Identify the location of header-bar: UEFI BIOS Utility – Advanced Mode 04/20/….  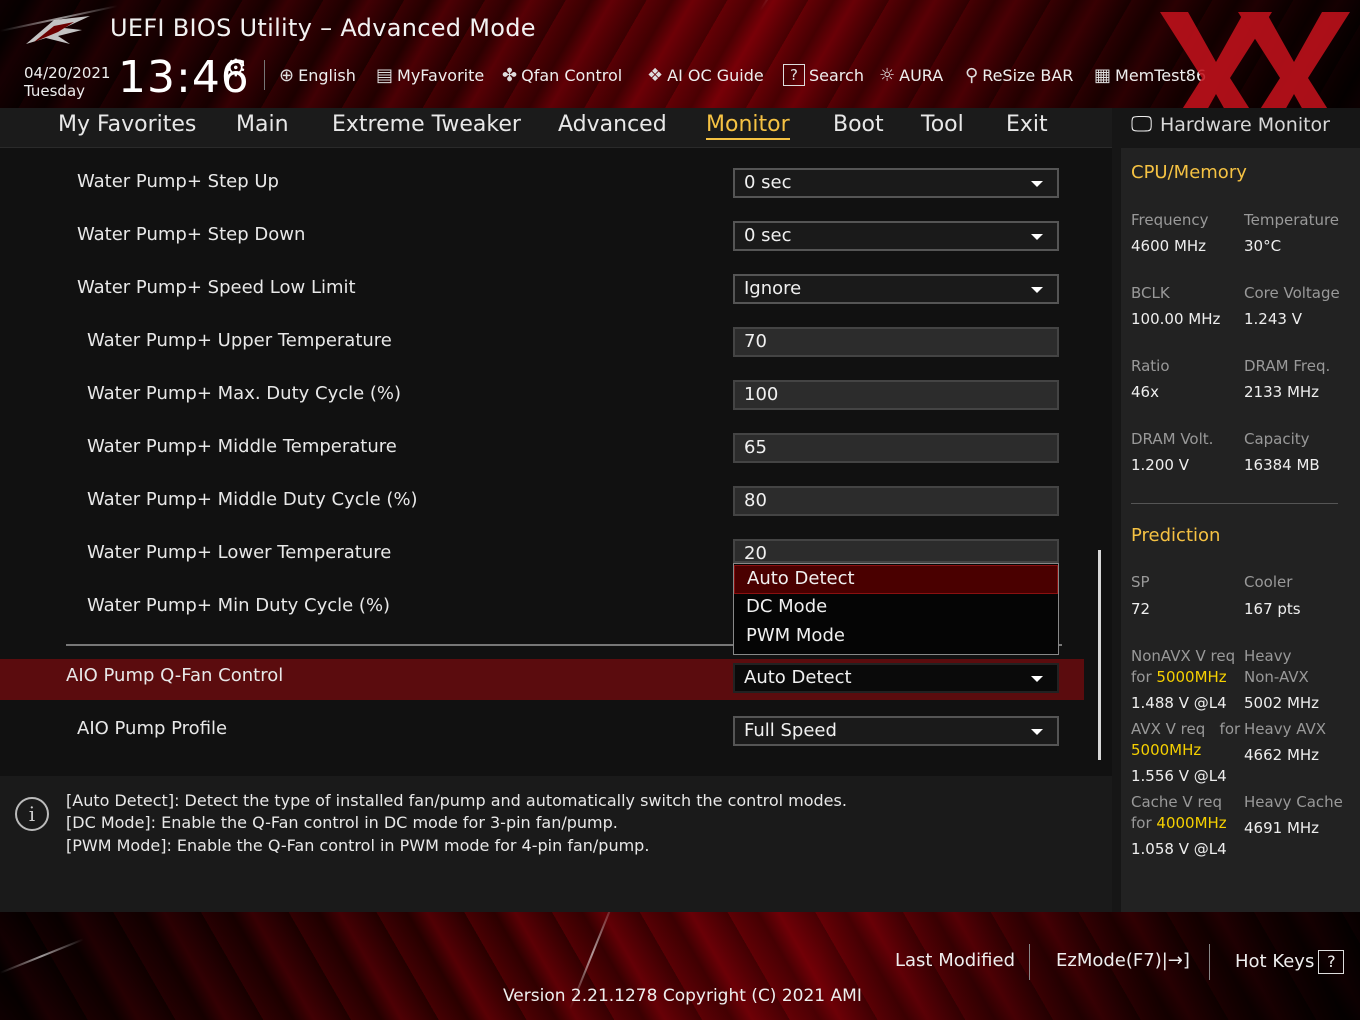
(680, 54).